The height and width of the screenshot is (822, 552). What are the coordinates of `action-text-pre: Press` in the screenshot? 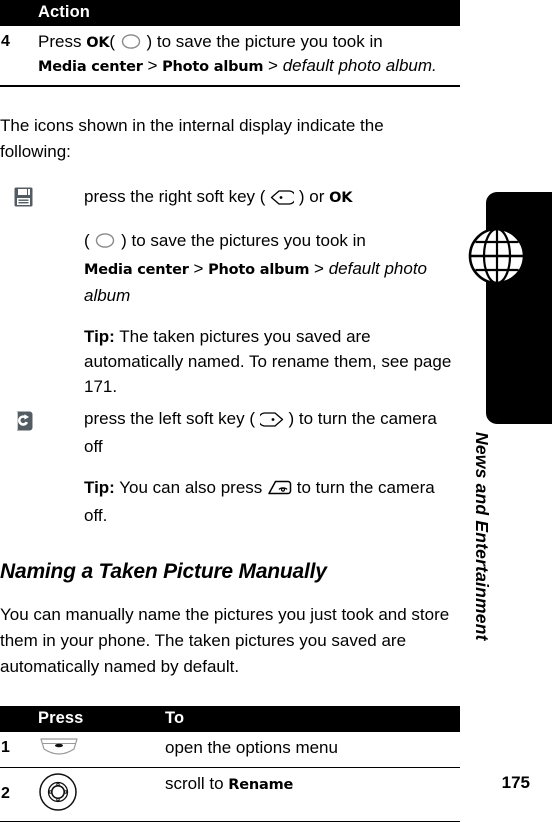 It's located at (62, 41).